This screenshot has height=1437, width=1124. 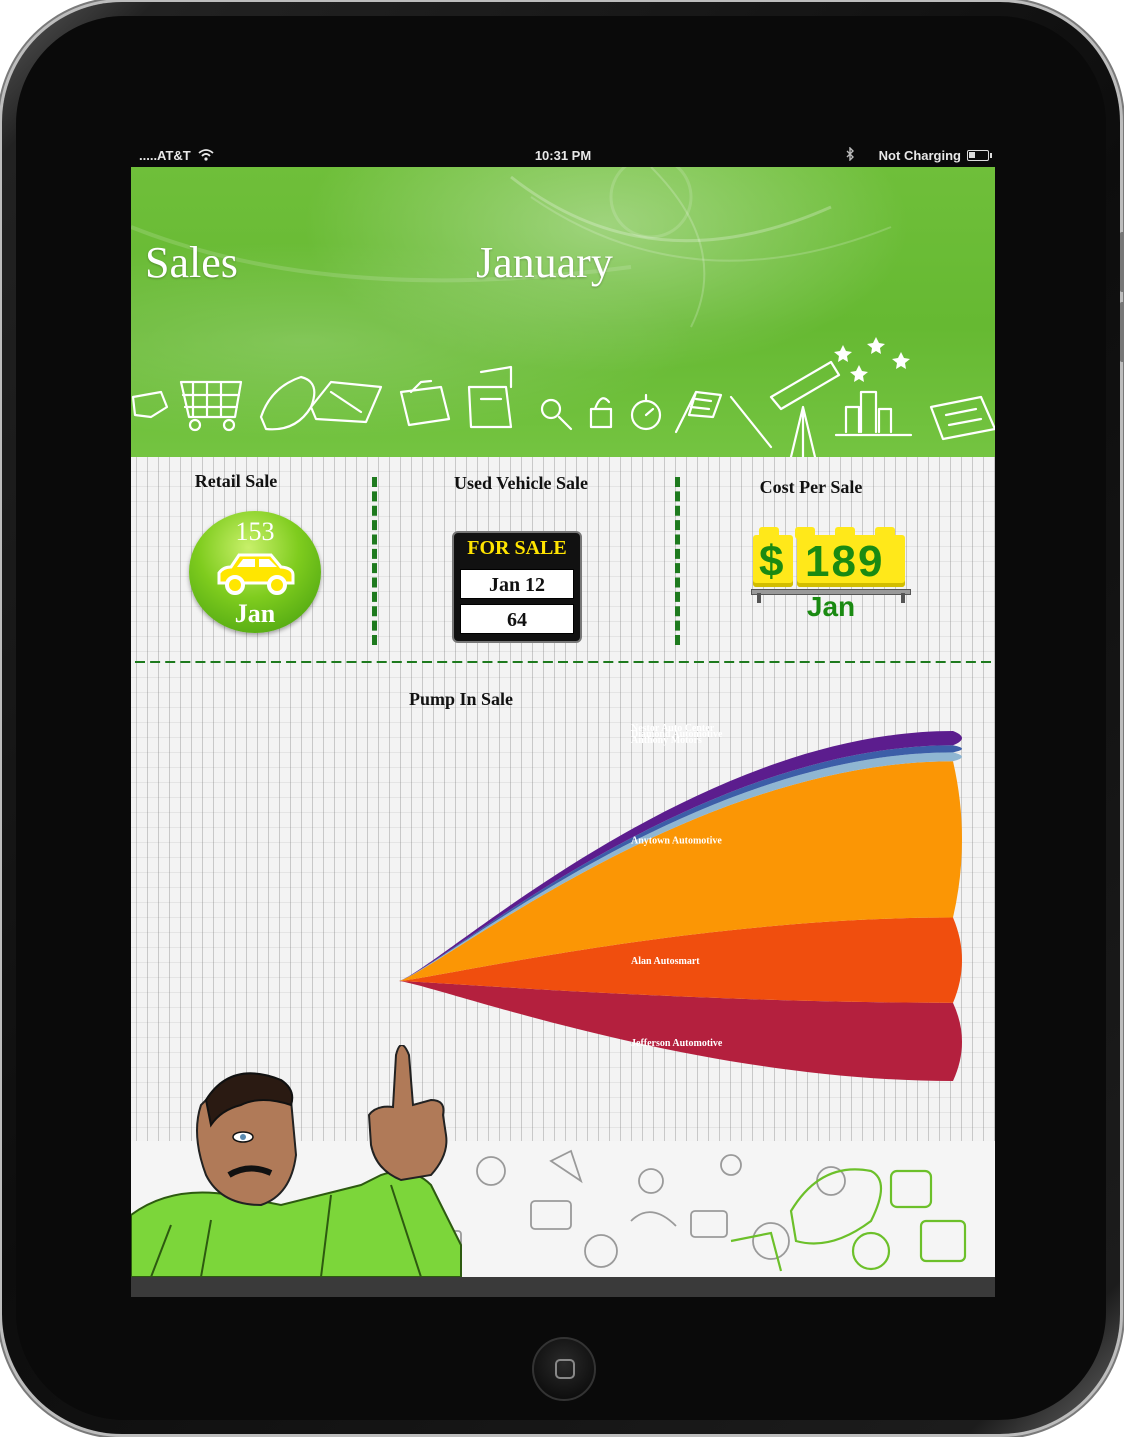 I want to click on currency-symbol: $, so click(x=771, y=561).